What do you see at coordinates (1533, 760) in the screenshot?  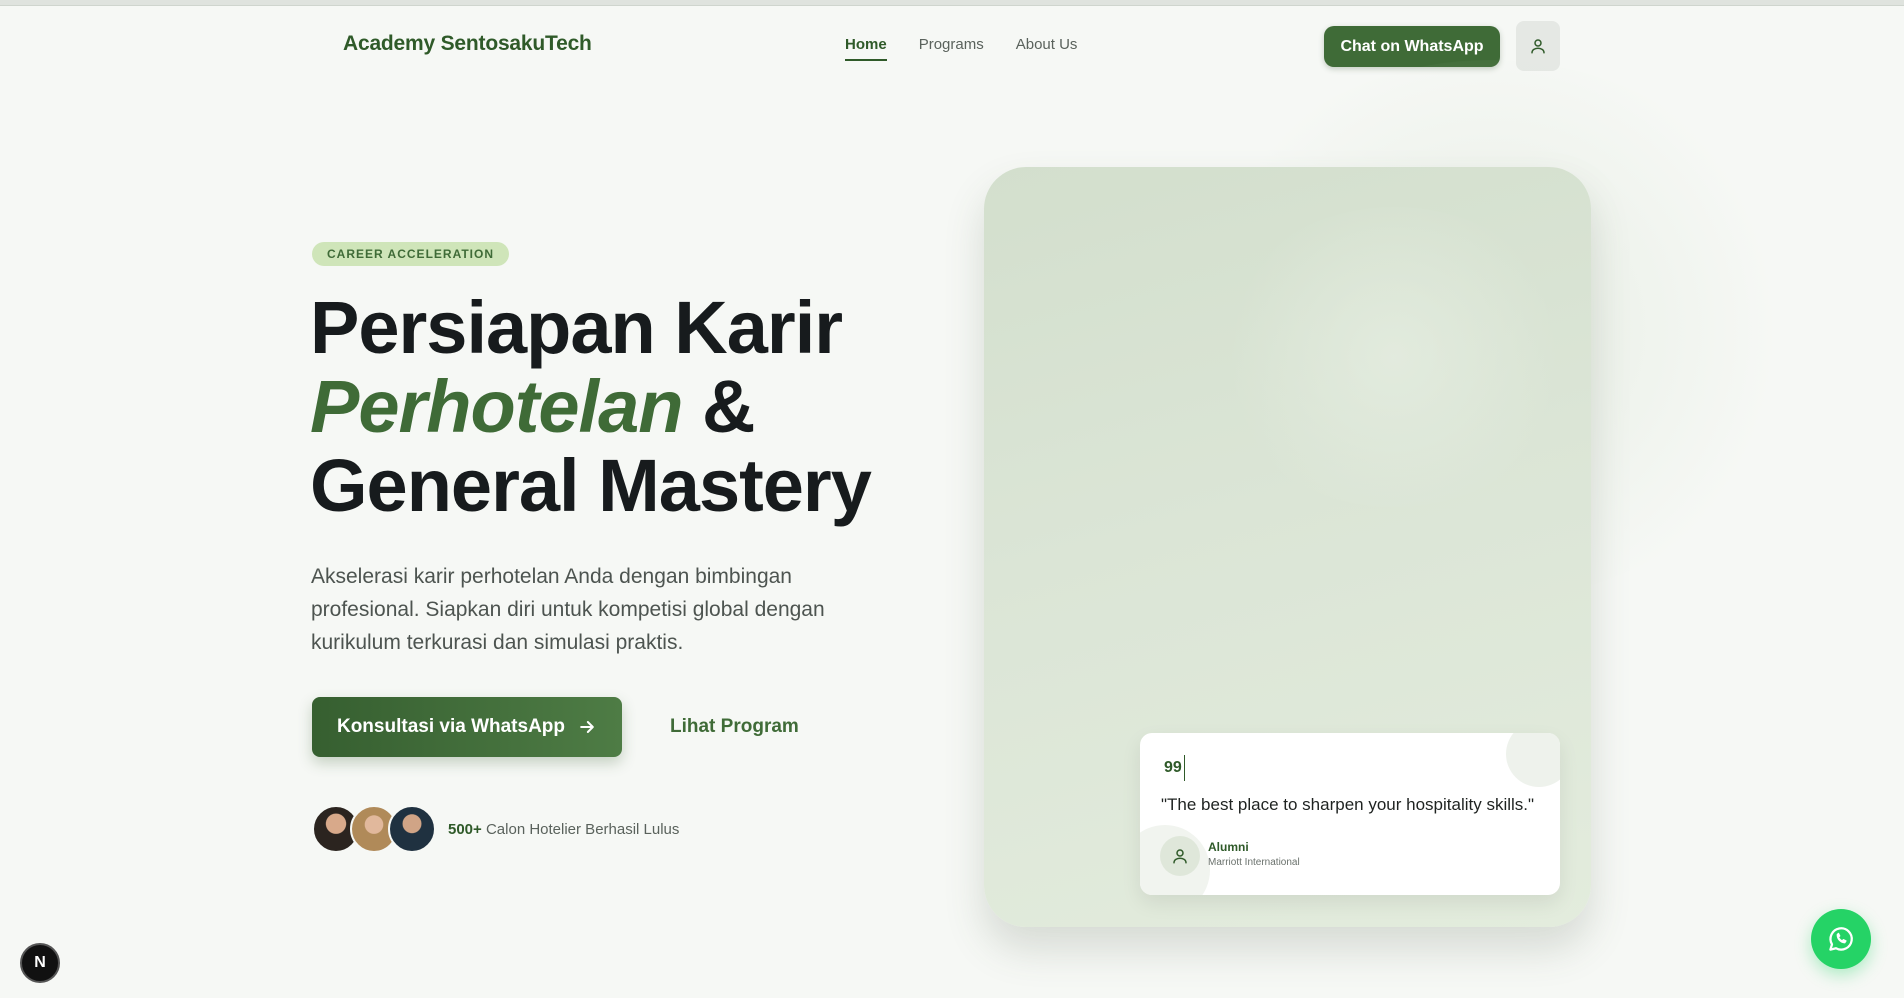 I see `decor-circle` at bounding box center [1533, 760].